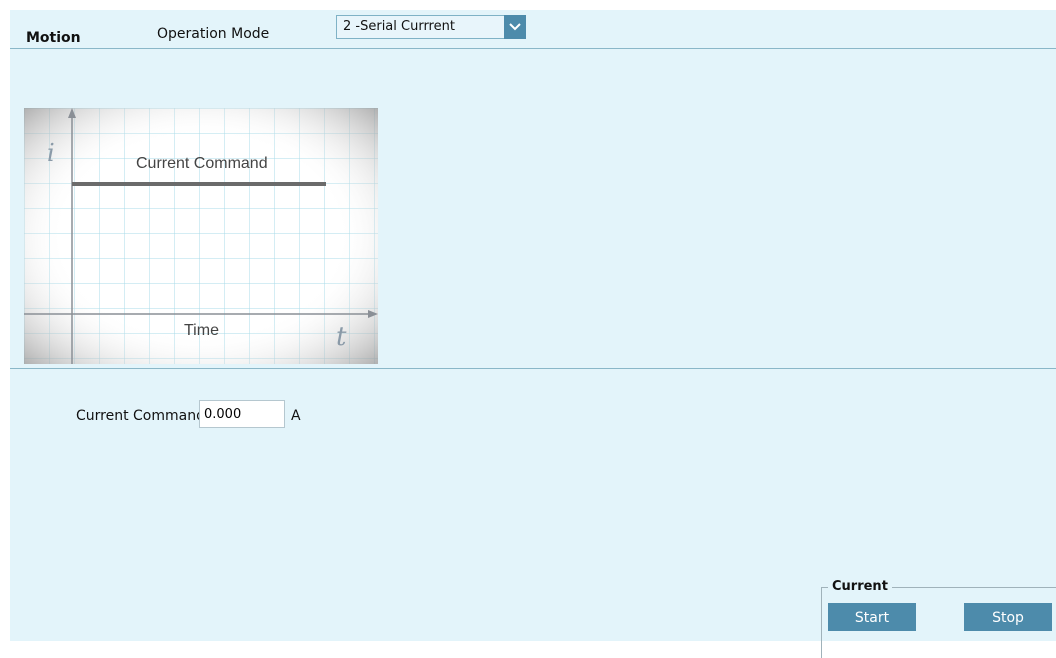 Image resolution: width=1056 pixels, height=658 pixels. What do you see at coordinates (938, 618) in the screenshot?
I see `current-group: Current Start Stop` at bounding box center [938, 618].